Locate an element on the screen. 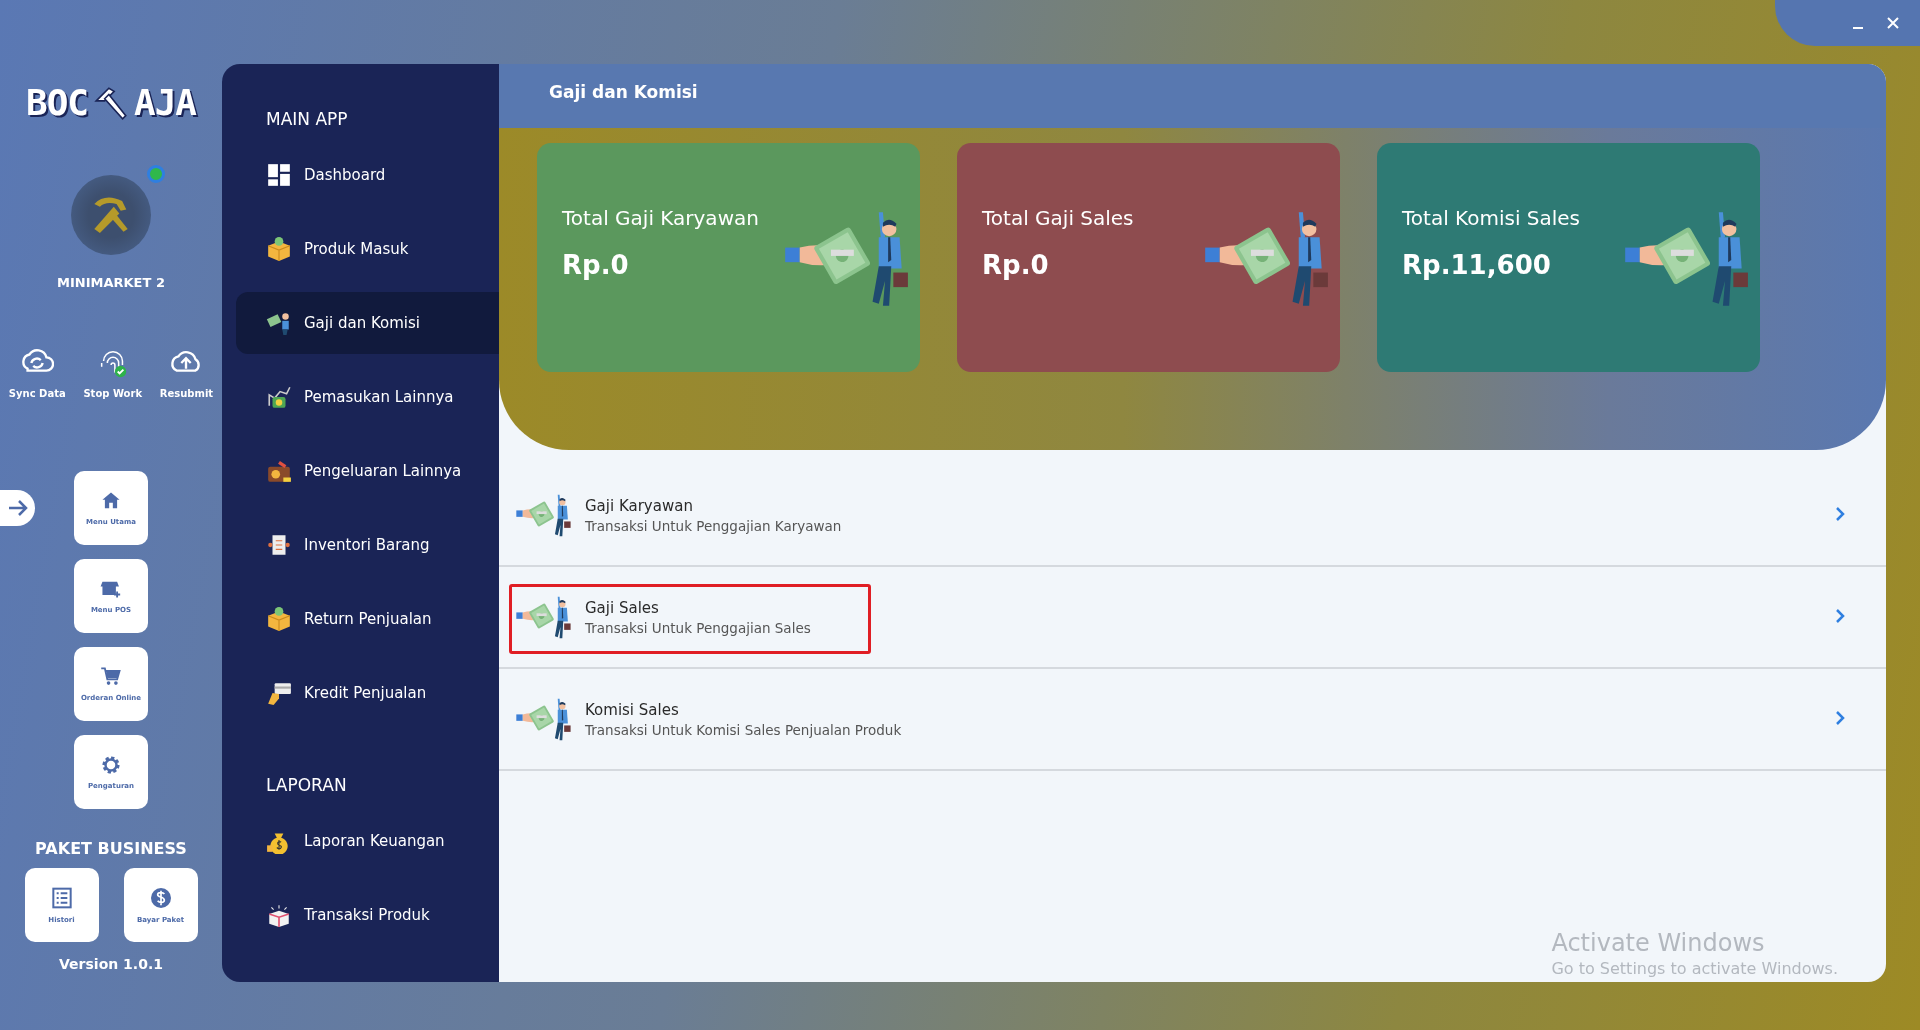 The height and width of the screenshot is (1030, 1920). money-icon is located at coordinates (279, 323).